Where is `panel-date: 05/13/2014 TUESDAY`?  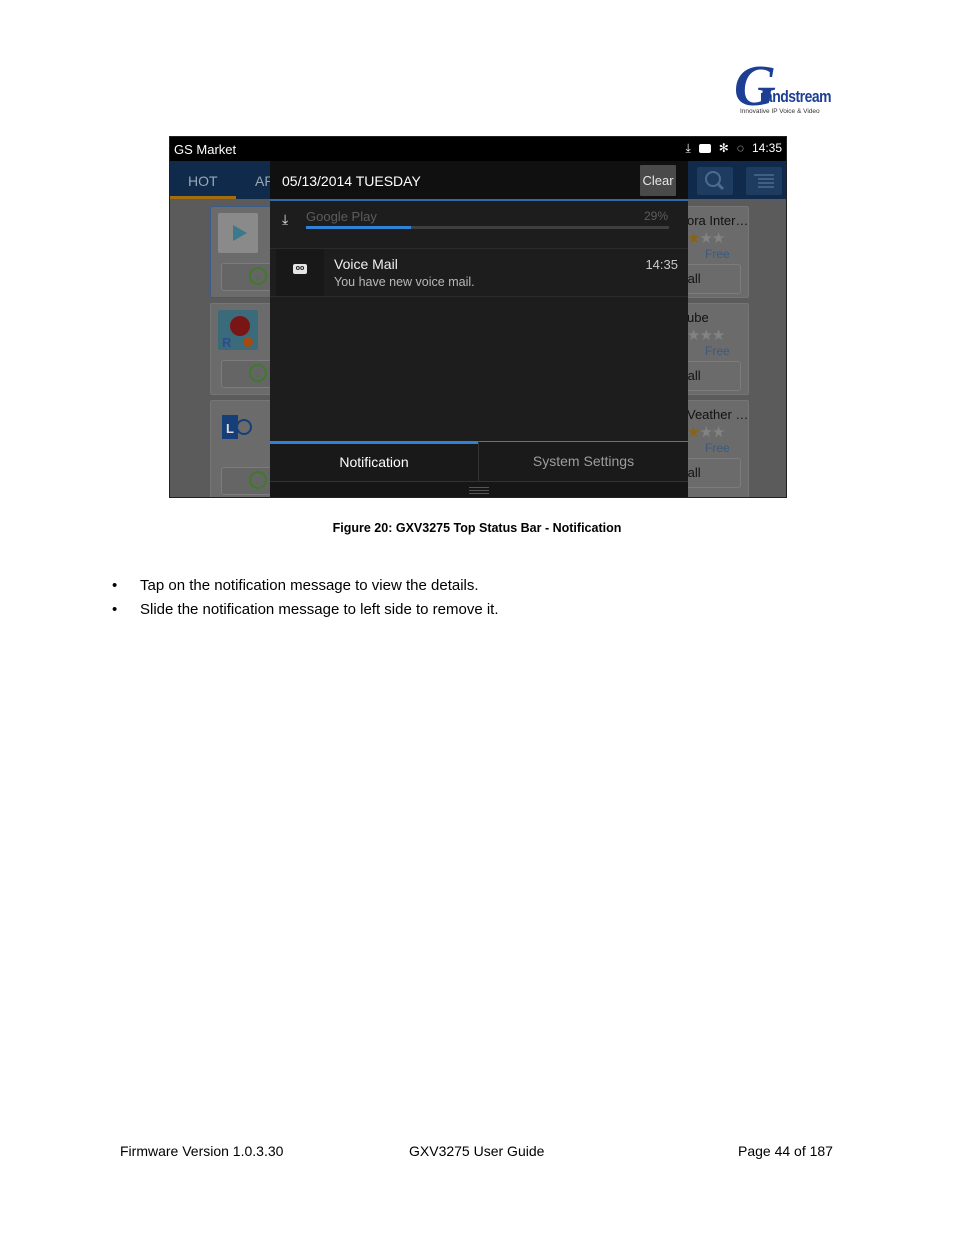 panel-date: 05/13/2014 TUESDAY is located at coordinates (351, 181).